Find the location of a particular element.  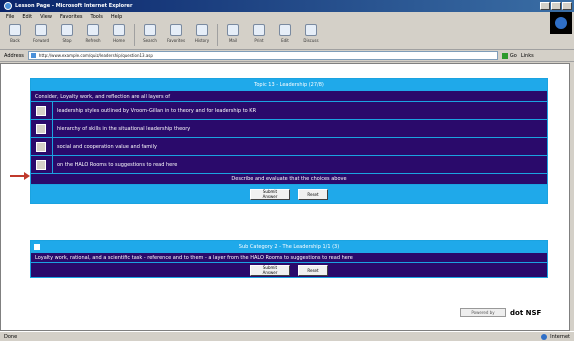

favorites-button: Favorites is located at coordinates (176, 32).